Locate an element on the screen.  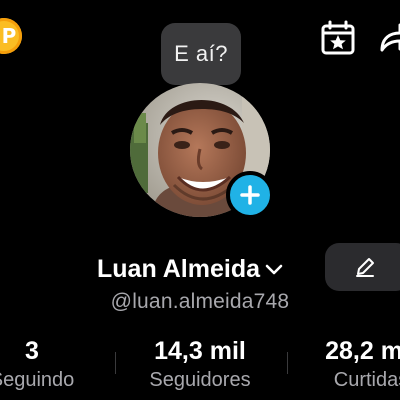
speech-bubble: E aí? is located at coordinates (201, 54).